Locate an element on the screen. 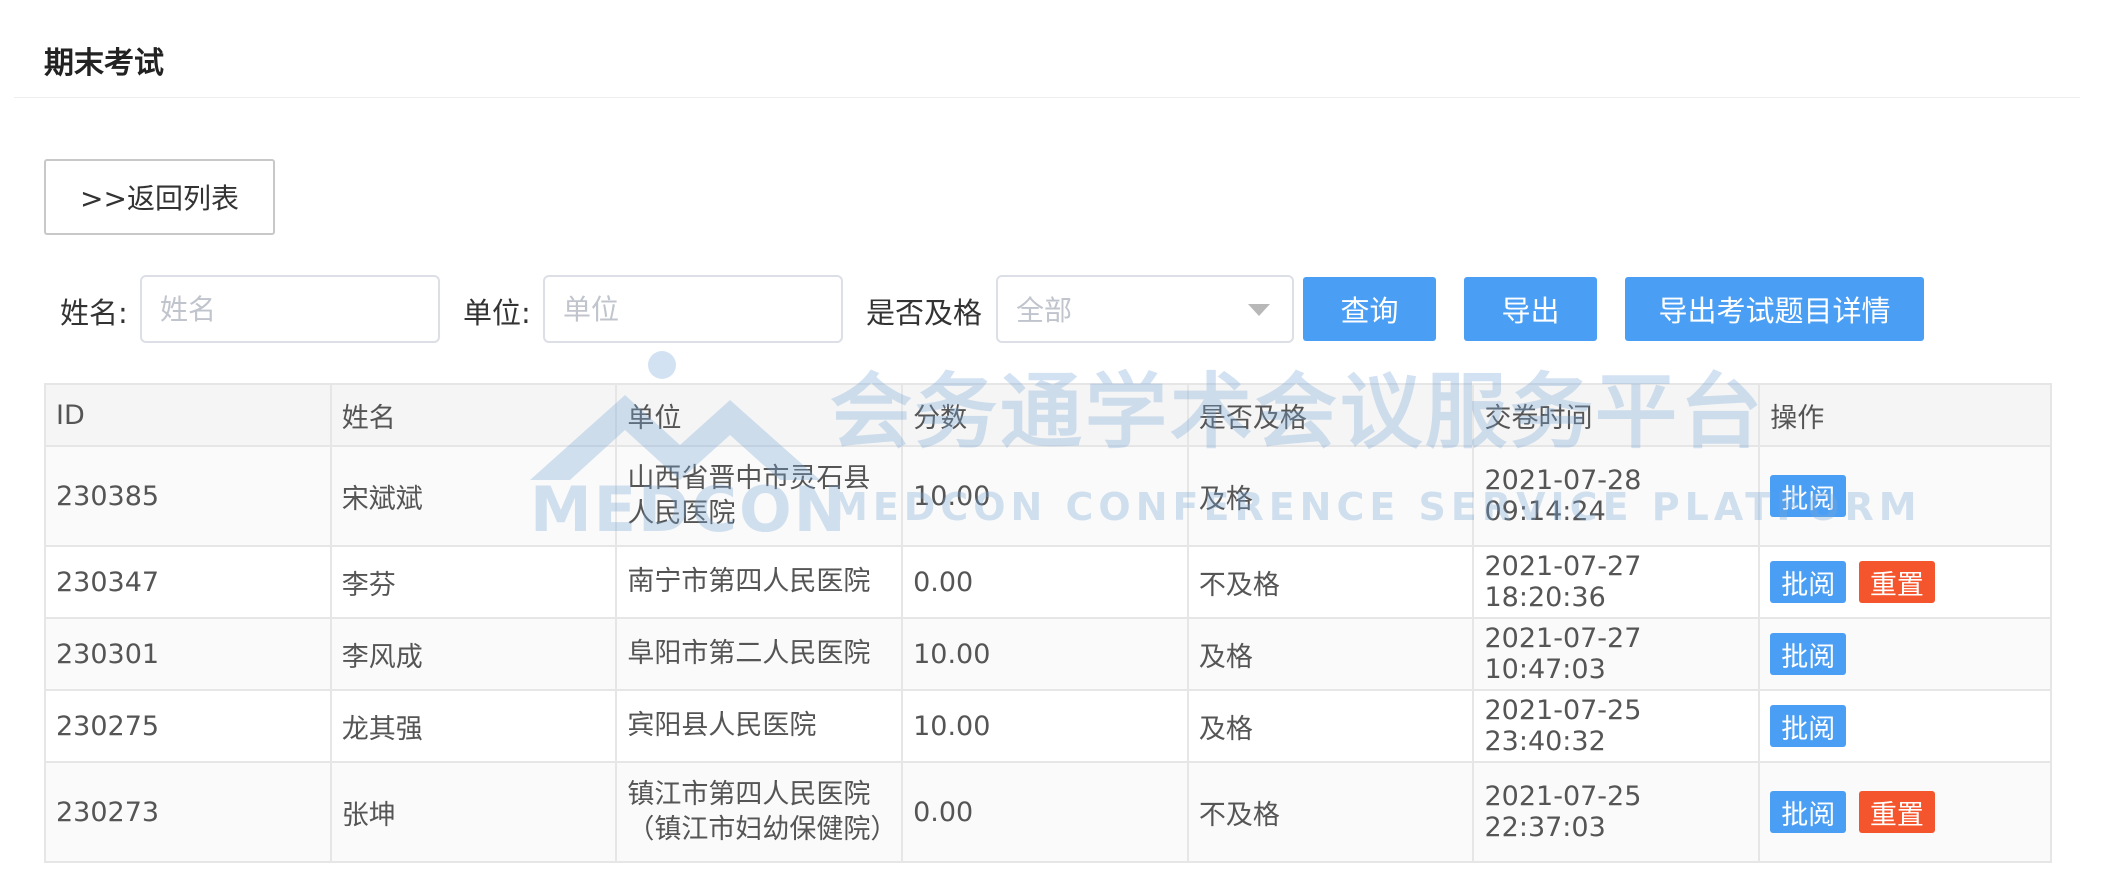 The image size is (2112, 875). cell-name: 龙其强 is located at coordinates (473, 726).